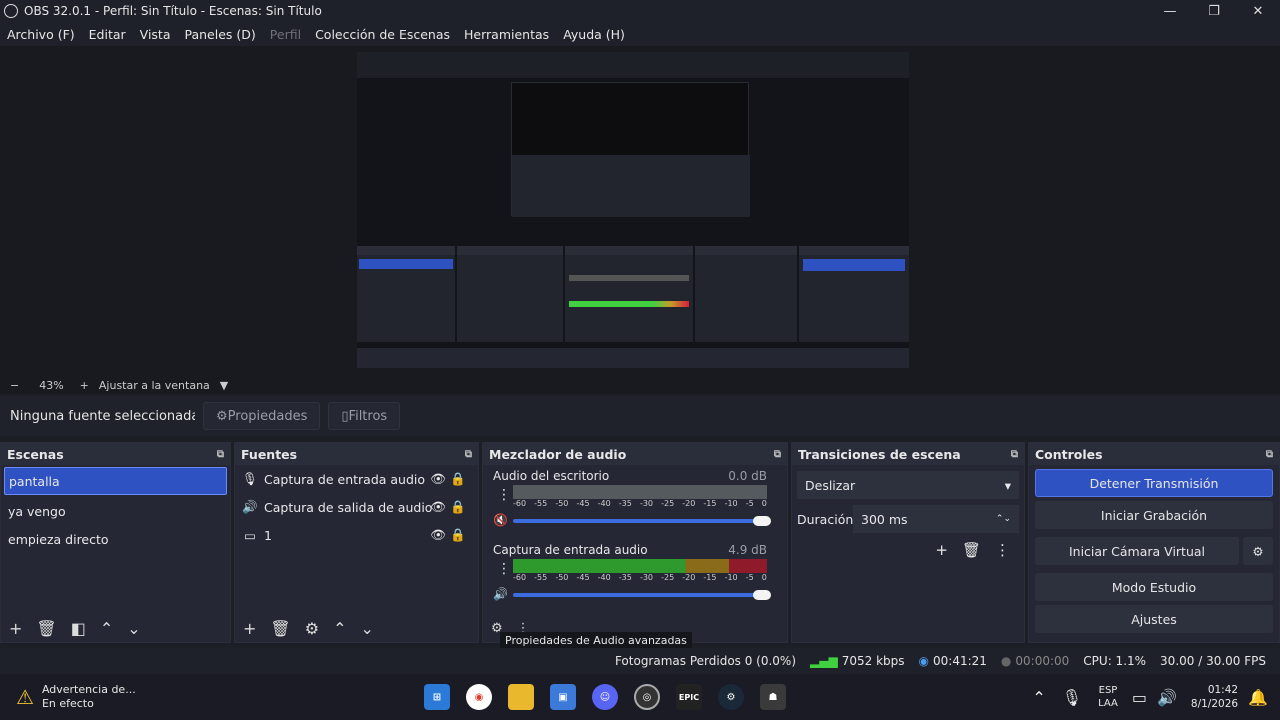  What do you see at coordinates (78, 628) in the screenshot?
I see `filter-icon: ◧` at bounding box center [78, 628].